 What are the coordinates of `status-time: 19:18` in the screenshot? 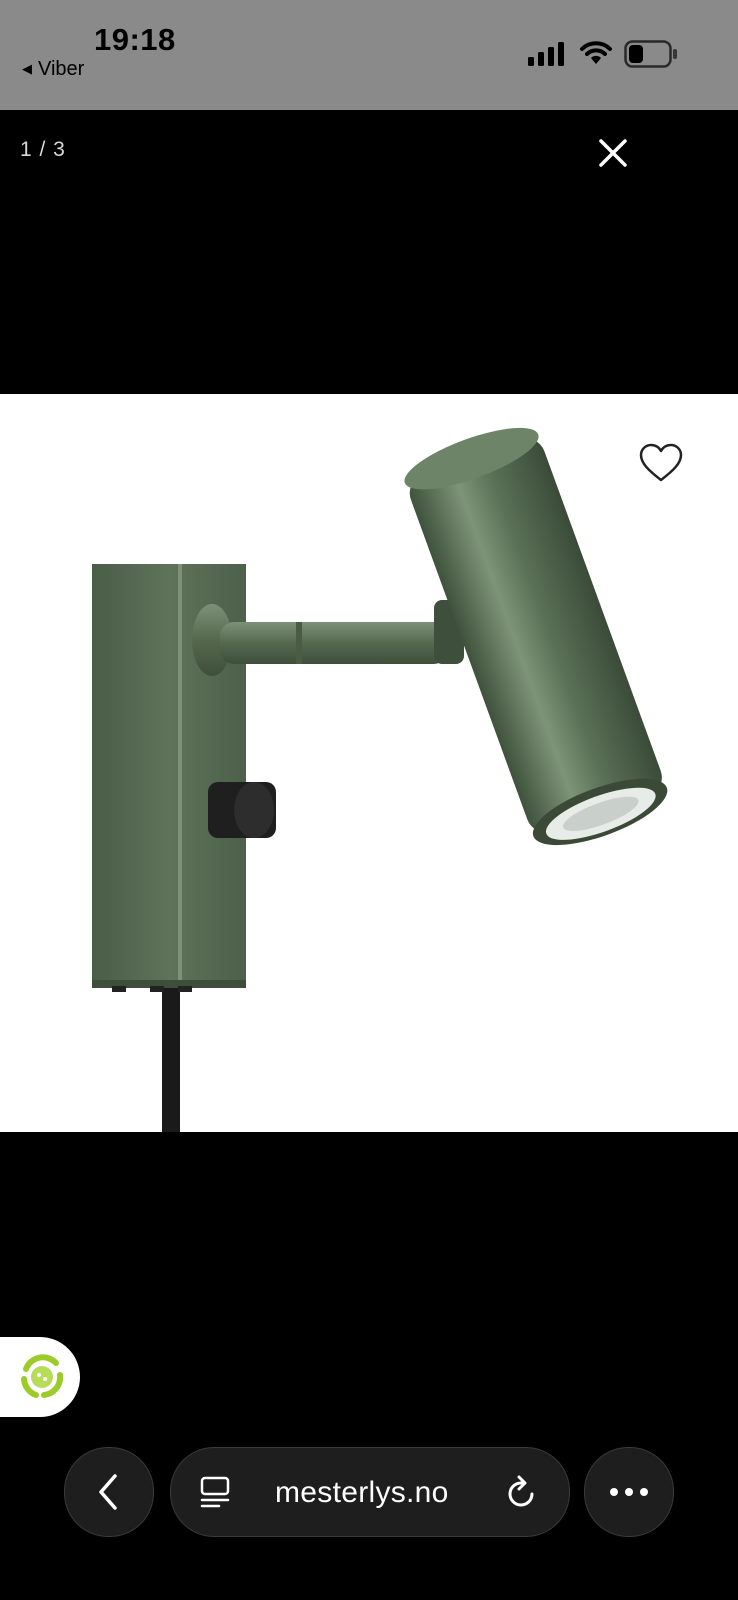 It's located at (135, 39).